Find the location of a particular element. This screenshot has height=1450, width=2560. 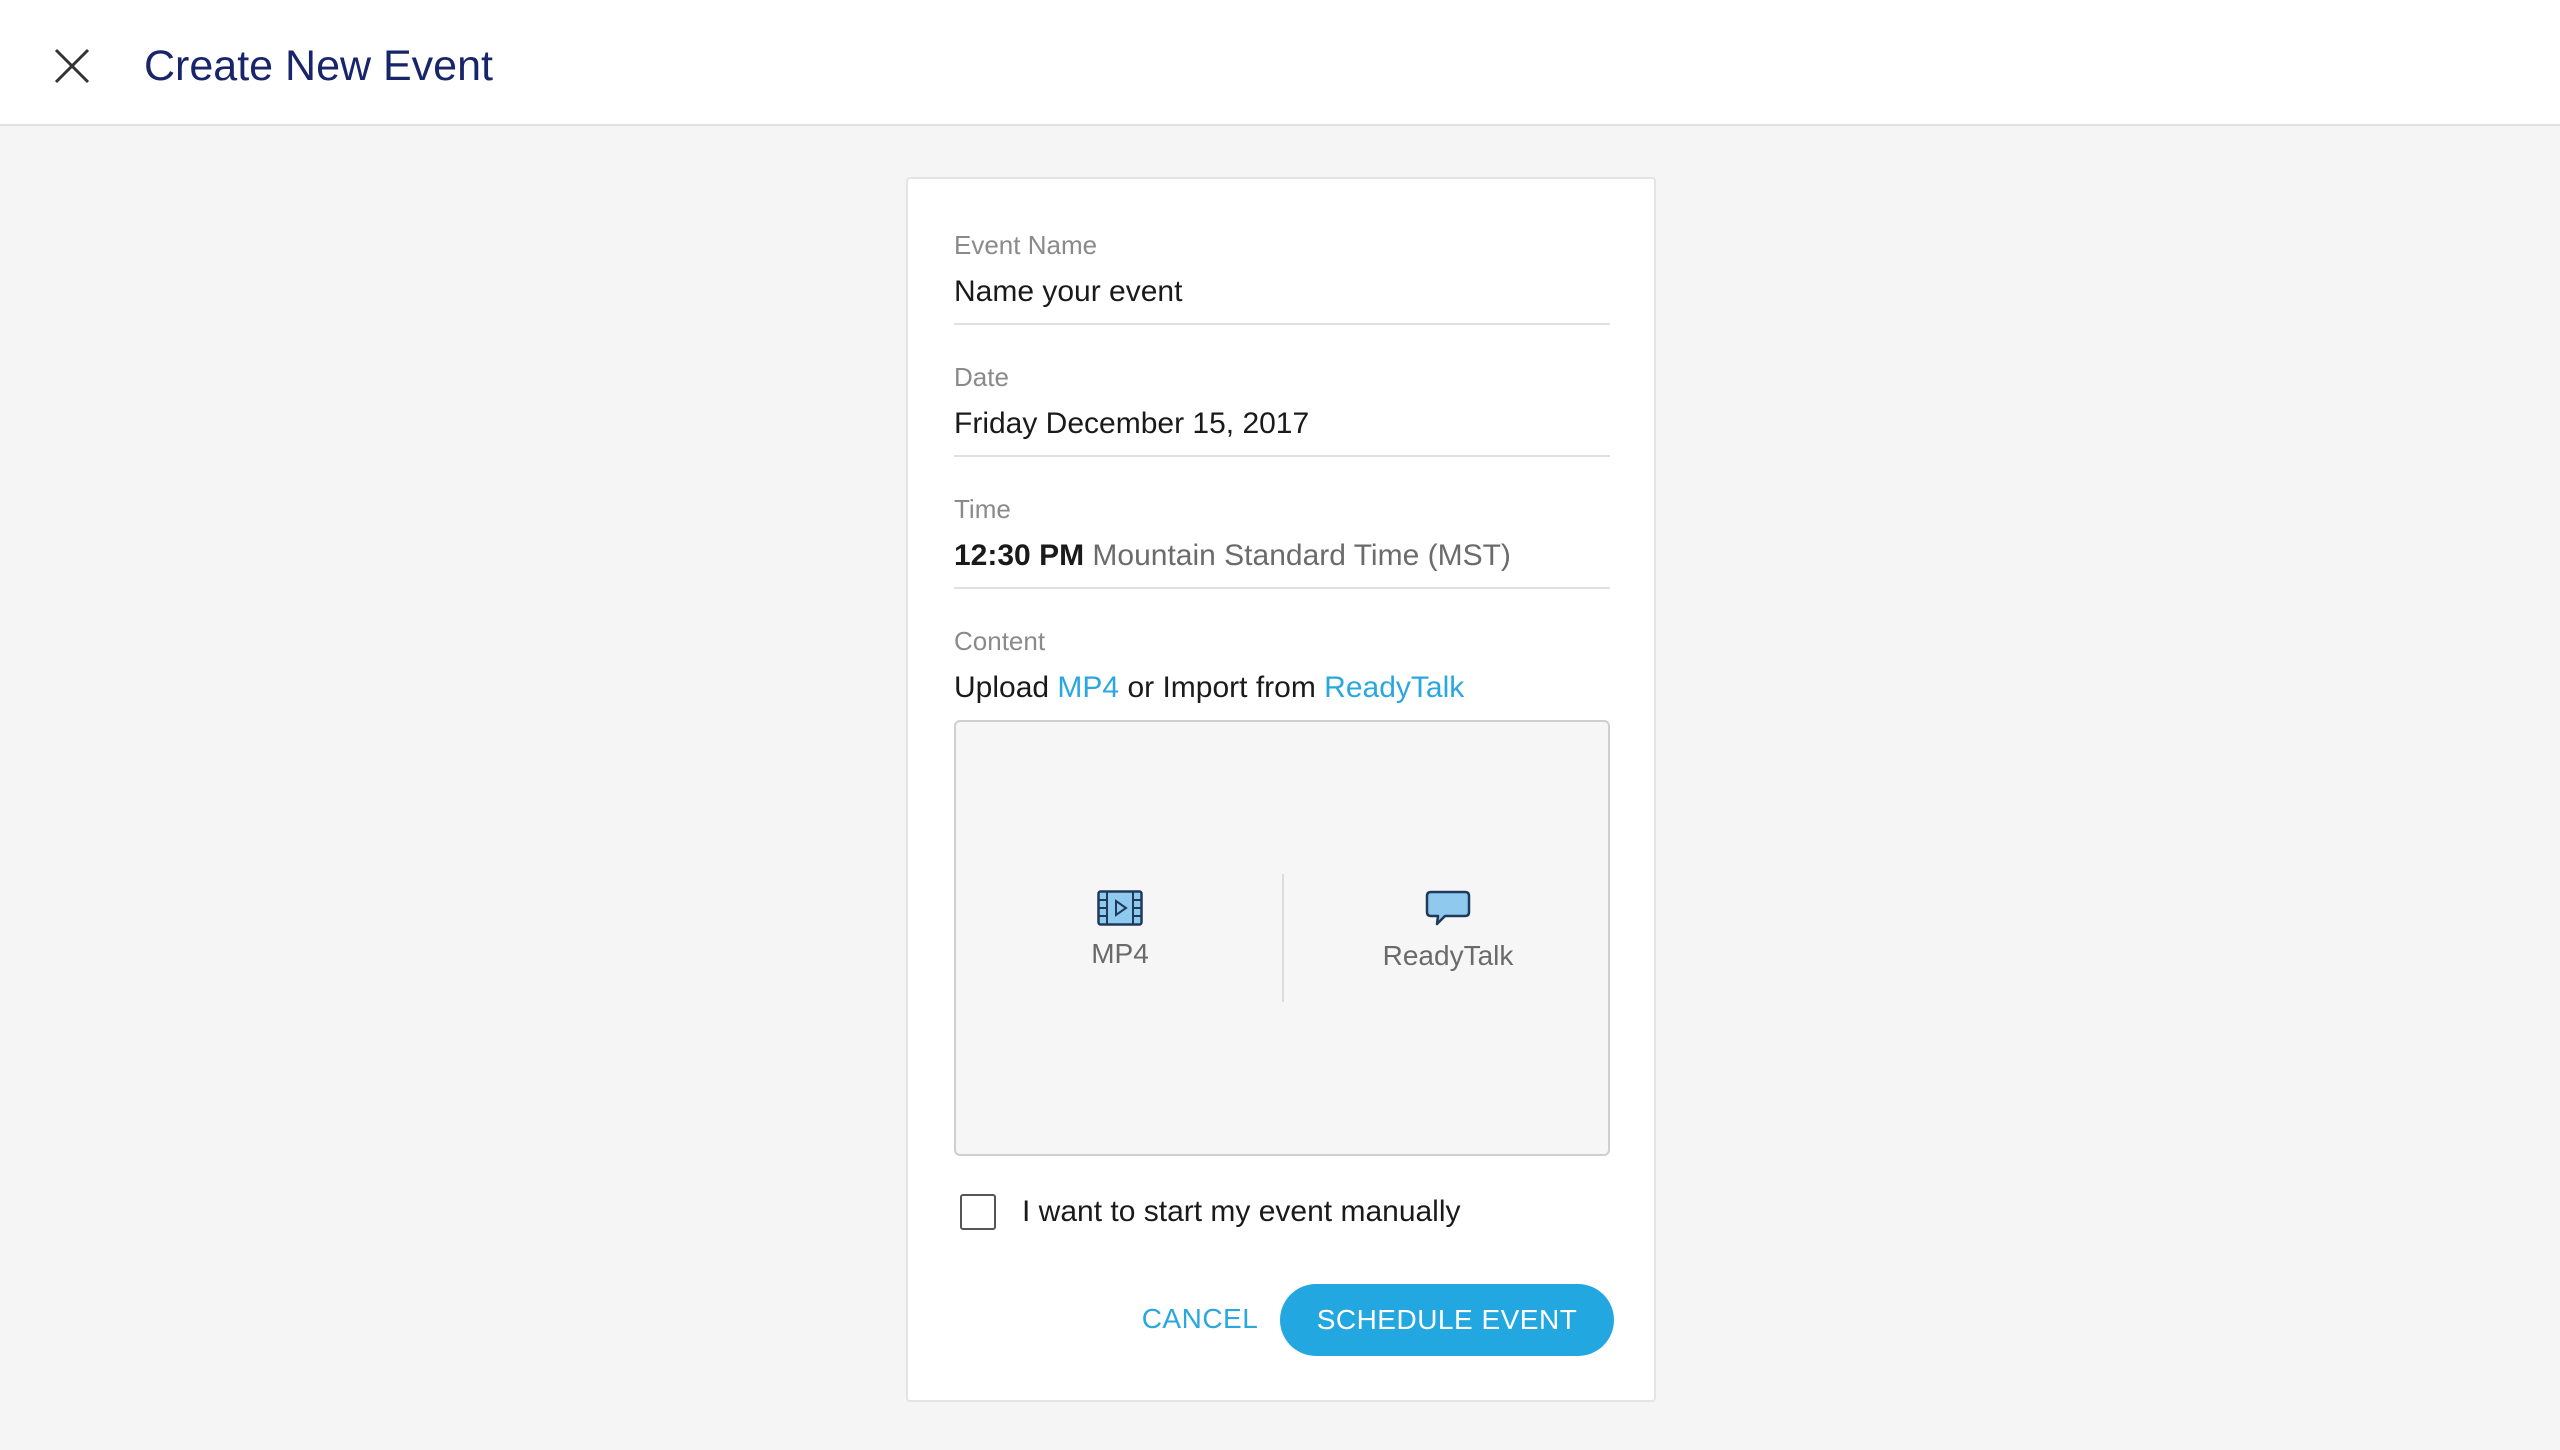

dropzone-divider is located at coordinates (1283, 938).